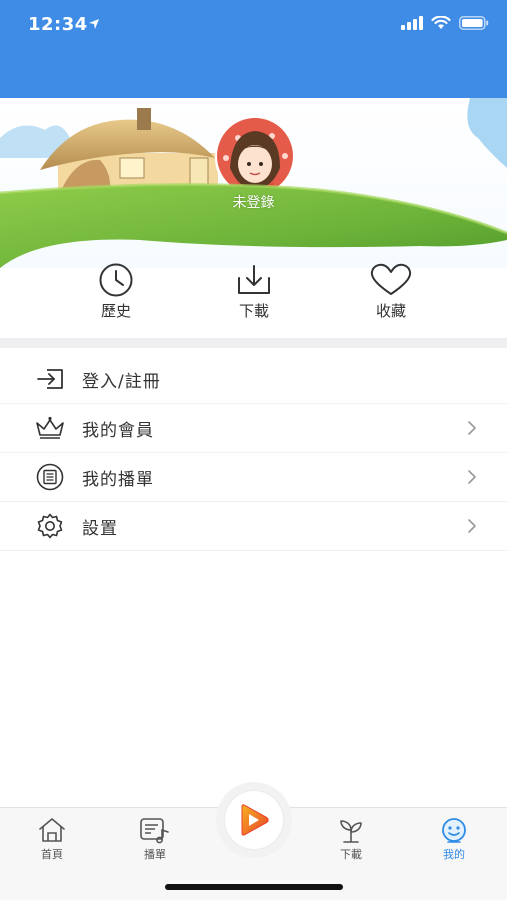 This screenshot has width=507, height=900. I want to click on favorites-label: 收藏, so click(390, 311).